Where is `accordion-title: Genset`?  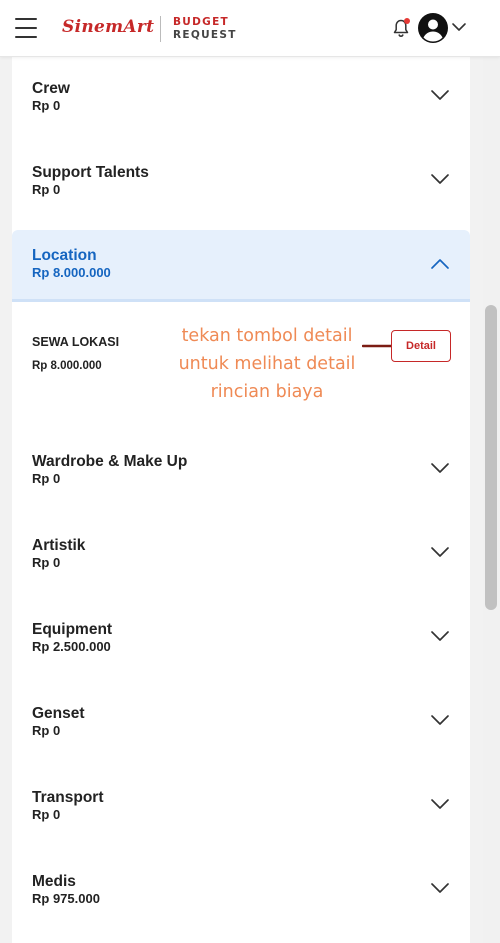 accordion-title: Genset is located at coordinates (58, 713).